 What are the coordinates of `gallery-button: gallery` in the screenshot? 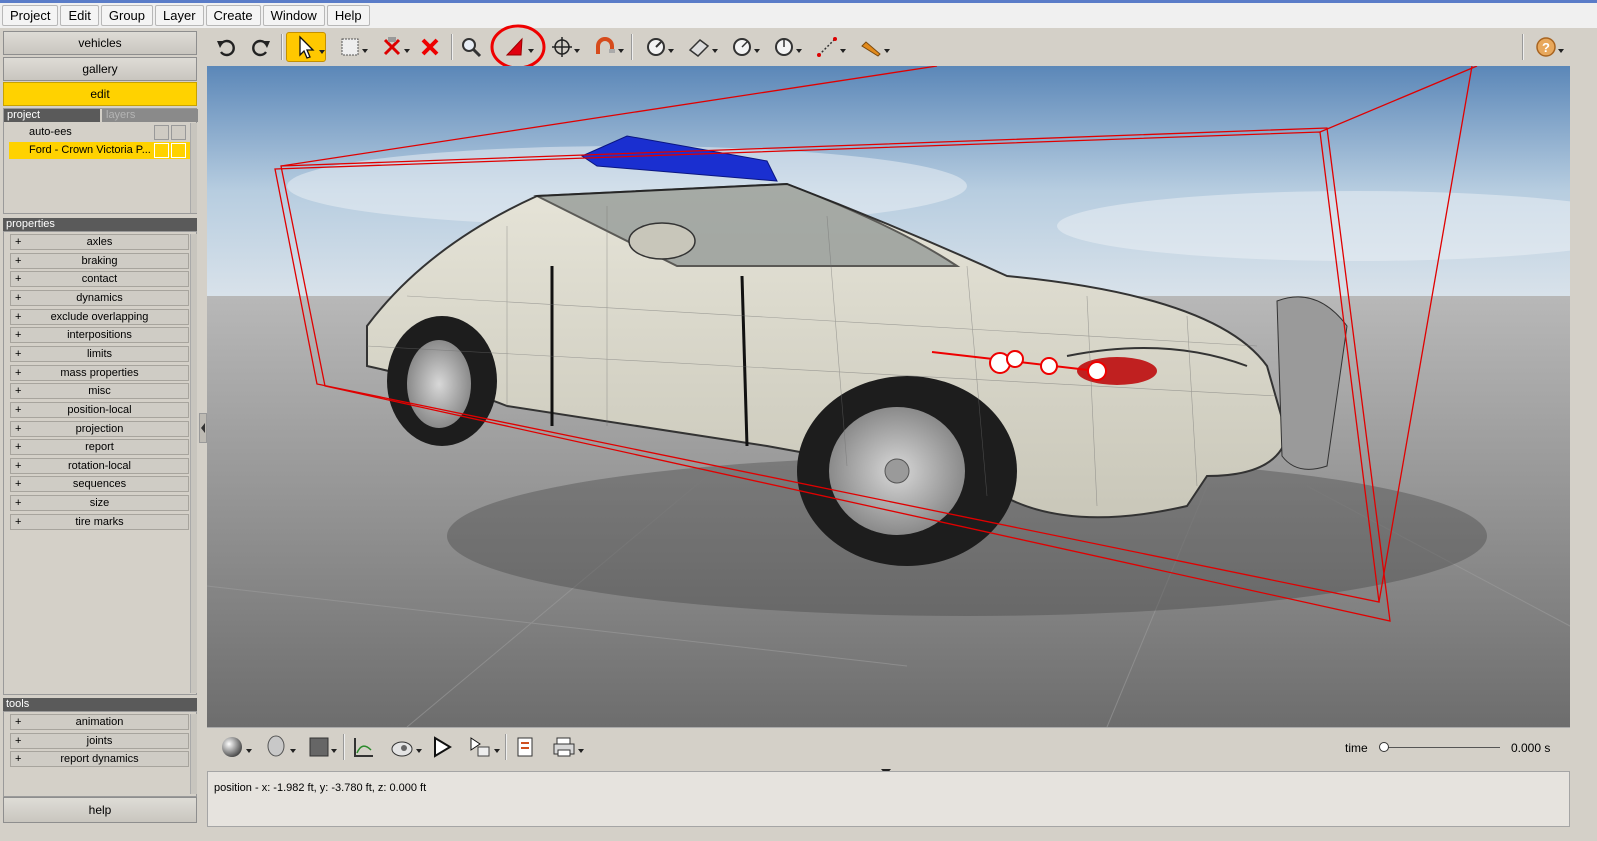 It's located at (100, 69).